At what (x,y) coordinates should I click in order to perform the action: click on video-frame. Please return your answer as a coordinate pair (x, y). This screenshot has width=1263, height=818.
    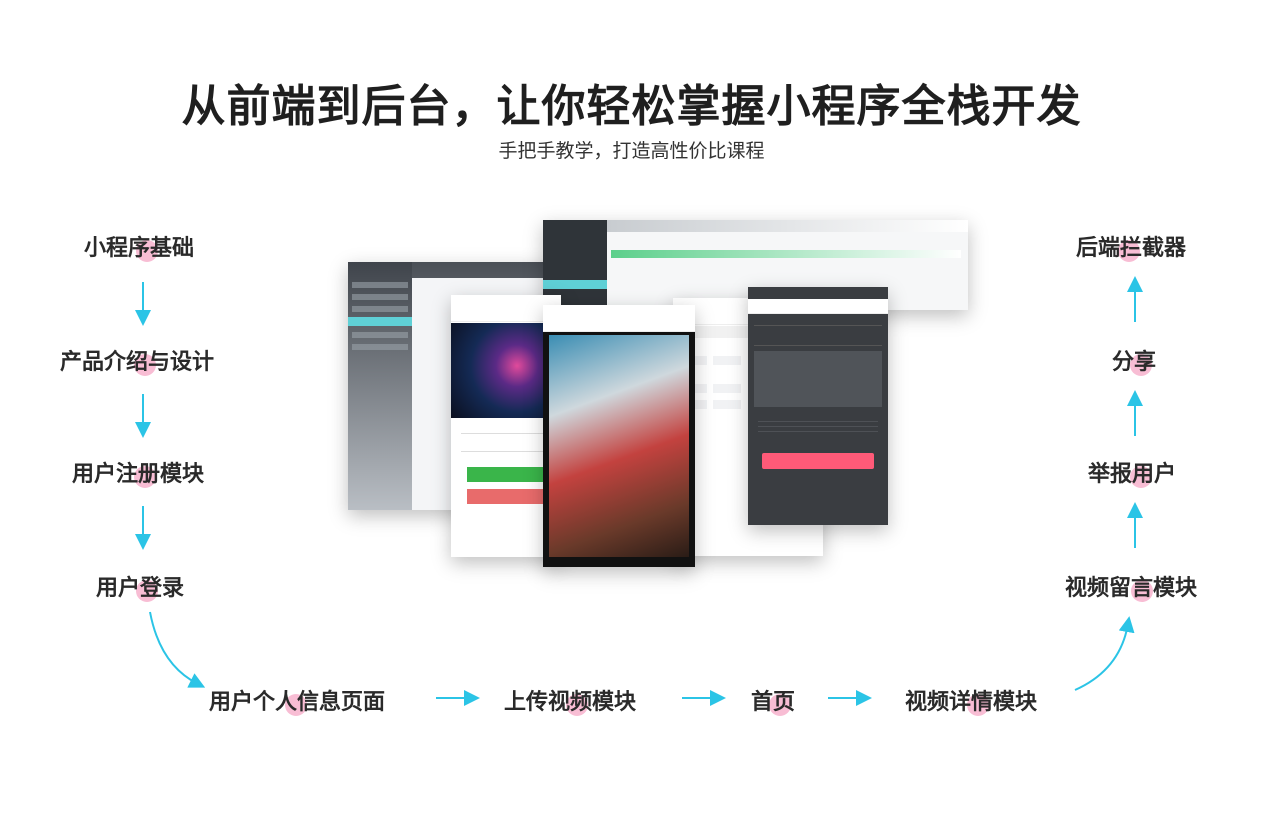
    Looking at the image, I should click on (619, 446).